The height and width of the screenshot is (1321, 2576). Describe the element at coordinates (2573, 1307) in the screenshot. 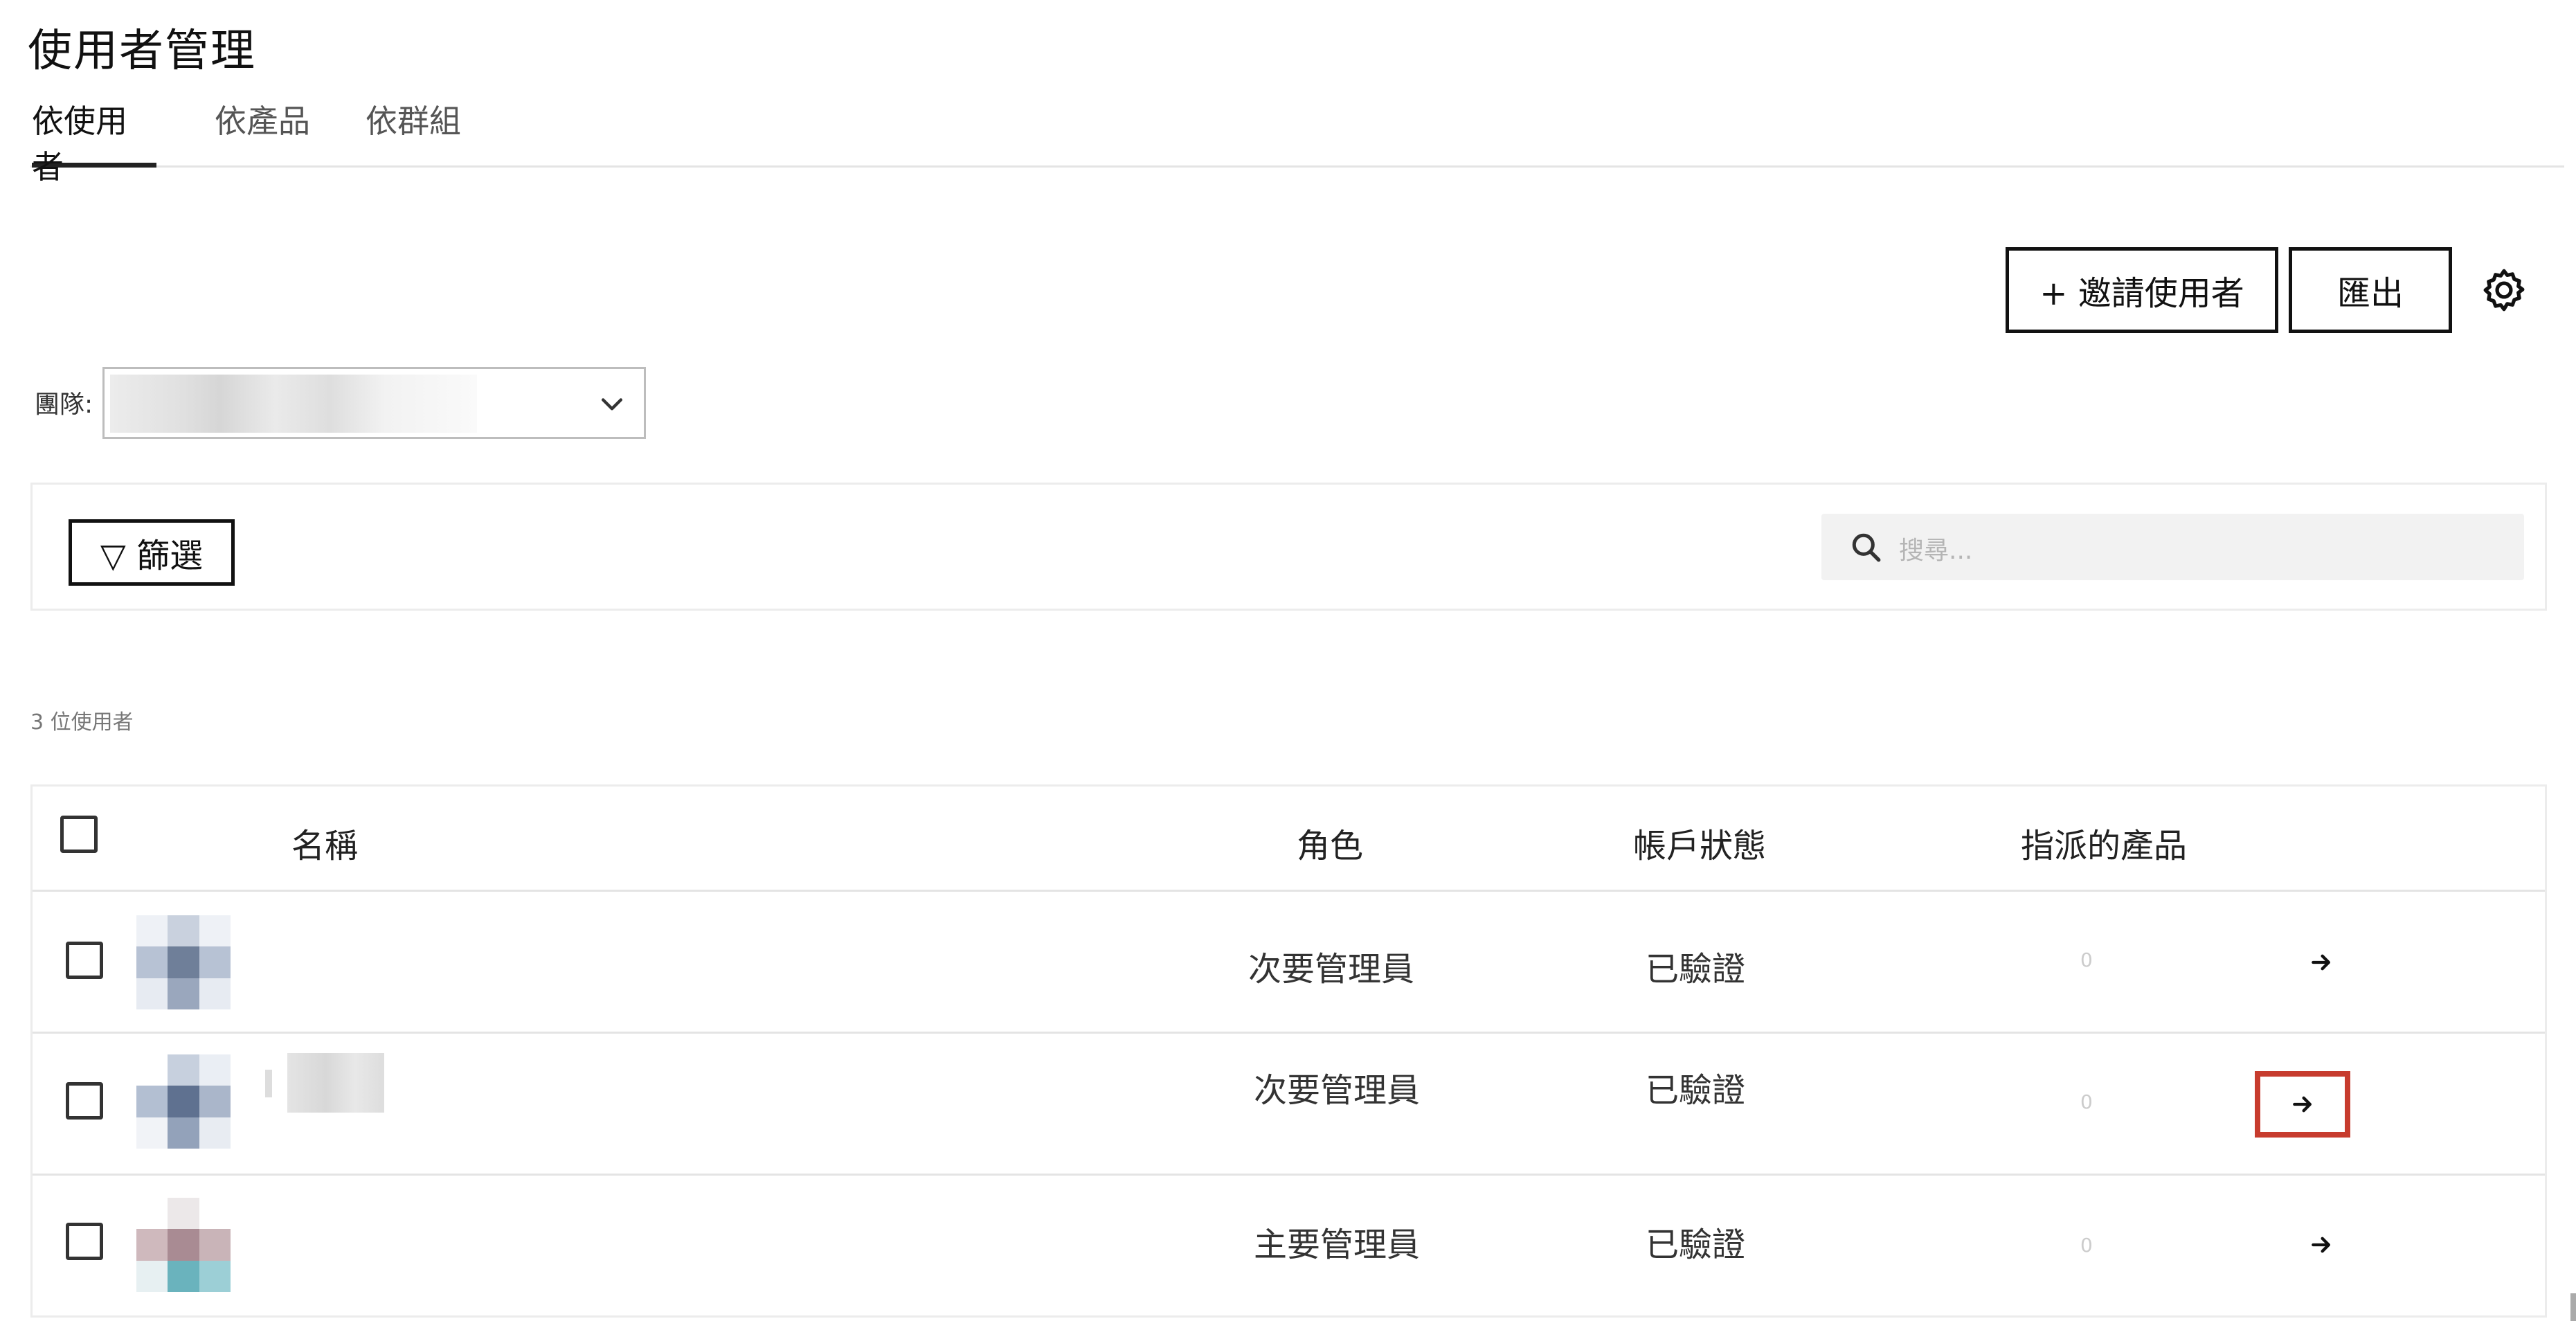

I see `scrollbar-handle` at that location.